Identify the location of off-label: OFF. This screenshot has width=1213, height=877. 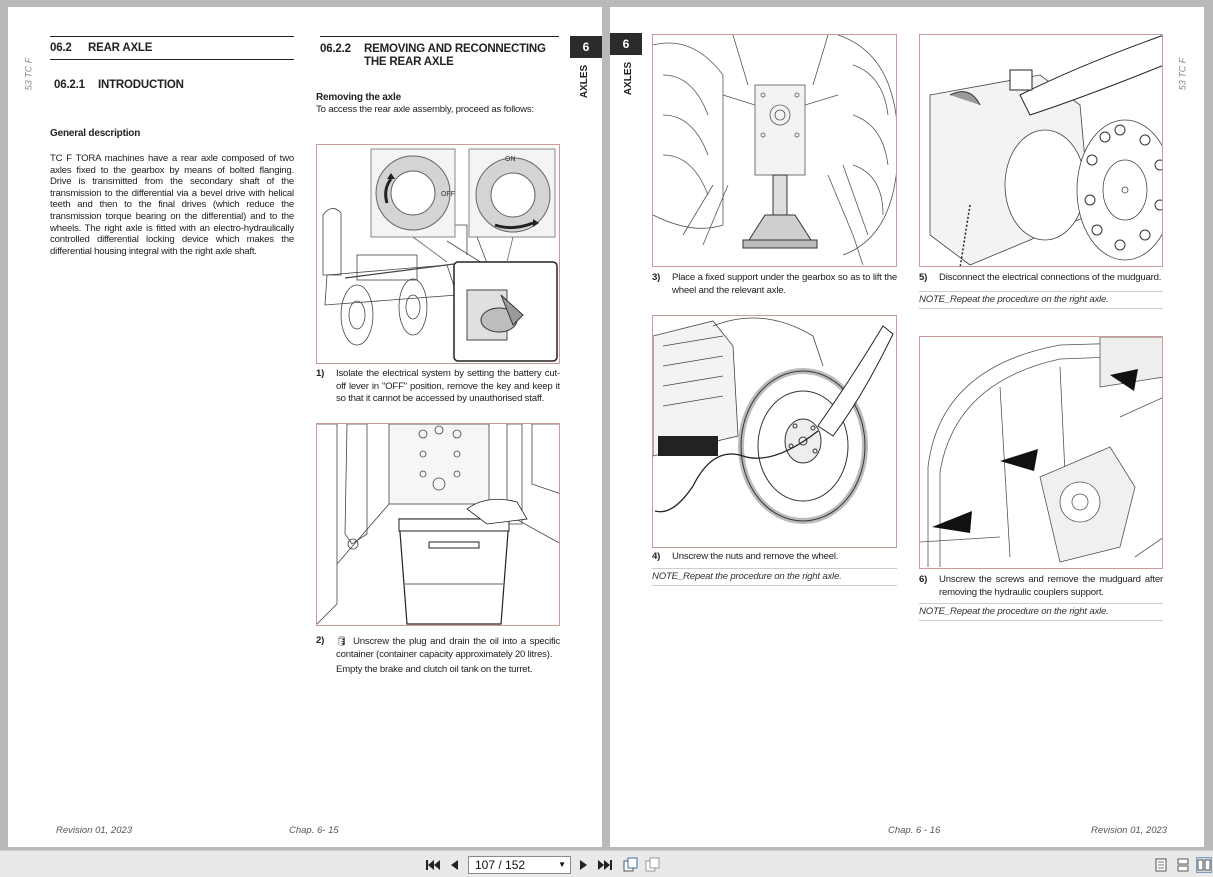
(448, 194).